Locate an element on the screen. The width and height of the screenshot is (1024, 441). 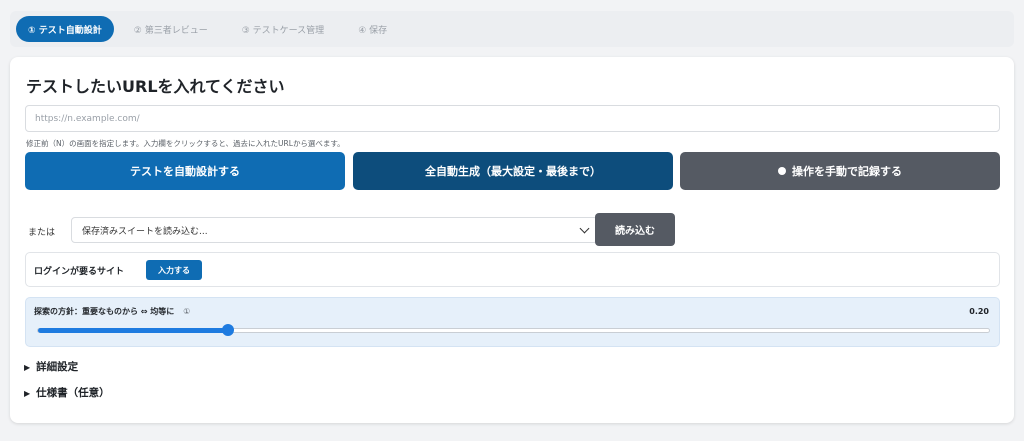
spec-label: 仕様書（任意） is located at coordinates (73, 393).